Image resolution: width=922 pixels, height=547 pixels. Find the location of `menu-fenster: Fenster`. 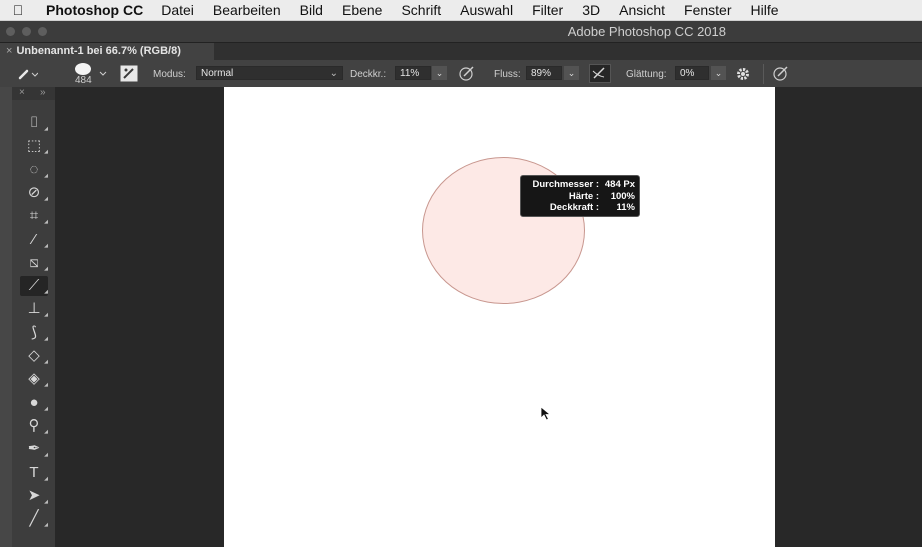

menu-fenster: Fenster is located at coordinates (707, 10).